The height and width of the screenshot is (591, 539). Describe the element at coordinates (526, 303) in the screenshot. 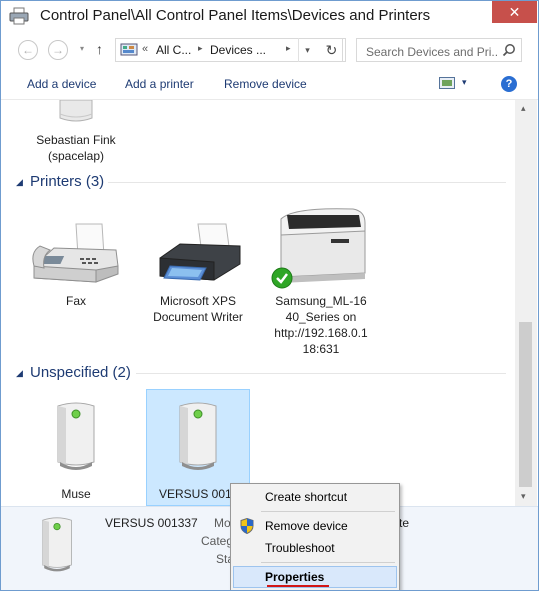

I see `vertical-scrollbar: ▴ ▾` at that location.